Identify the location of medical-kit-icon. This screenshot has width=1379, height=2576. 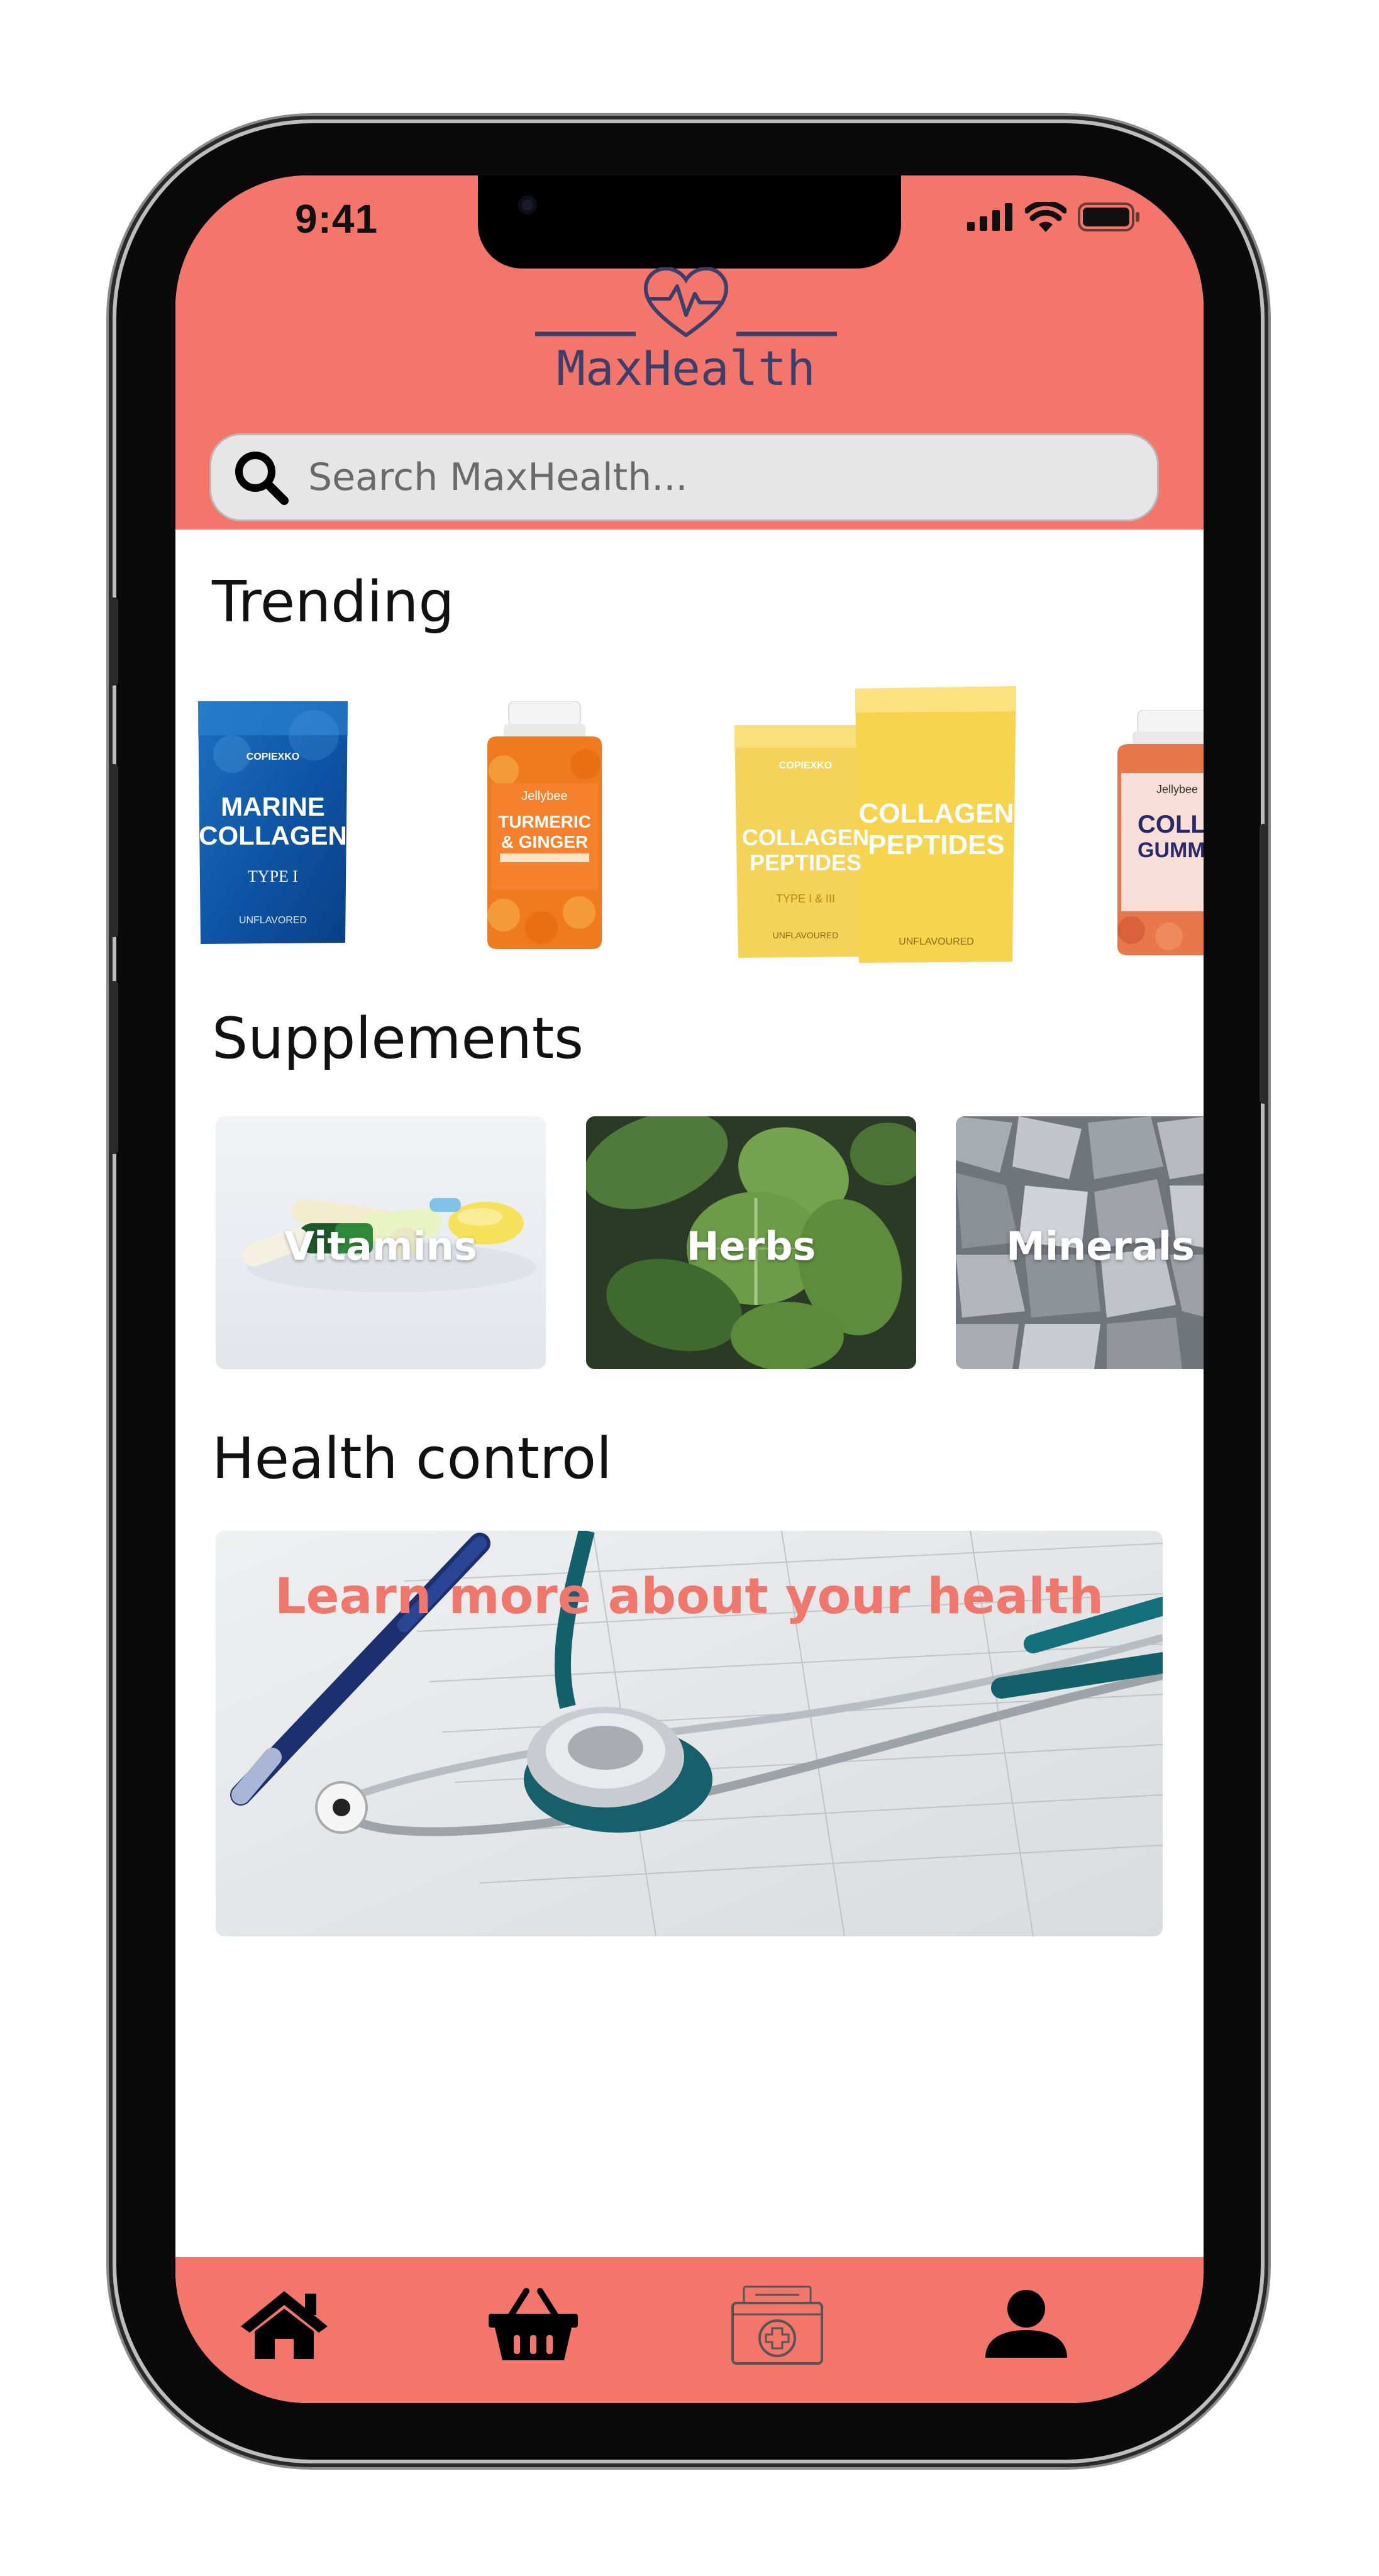
(777, 2325).